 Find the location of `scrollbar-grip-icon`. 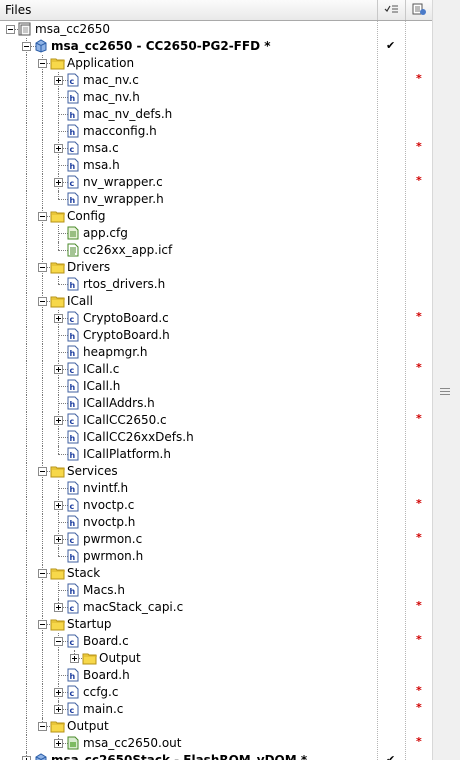

scrollbar-grip-icon is located at coordinates (445, 392).